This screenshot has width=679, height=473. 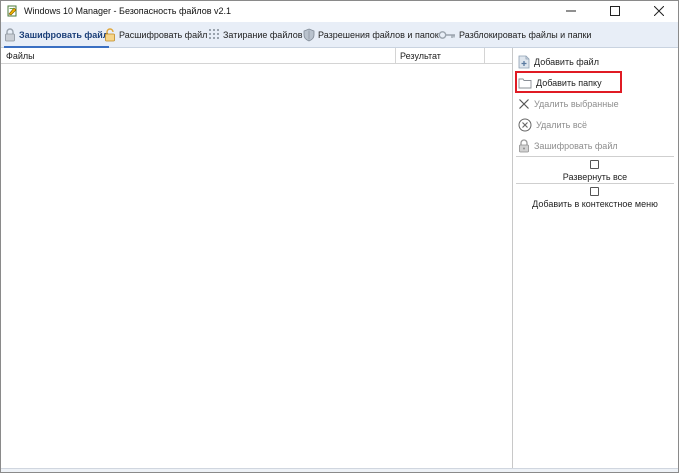 I want to click on tab-encrypt-file: Зашифровать файл, so click(x=56, y=36).